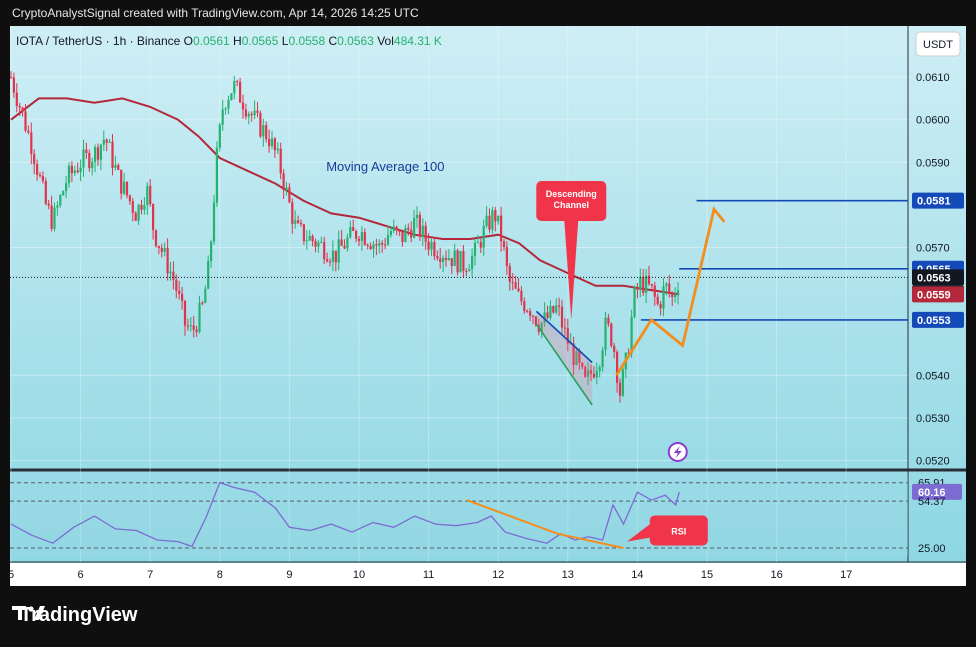 The image size is (976, 647). Describe the element at coordinates (933, 78) in the screenshot. I see `price-tick-label: 0.0610` at that location.